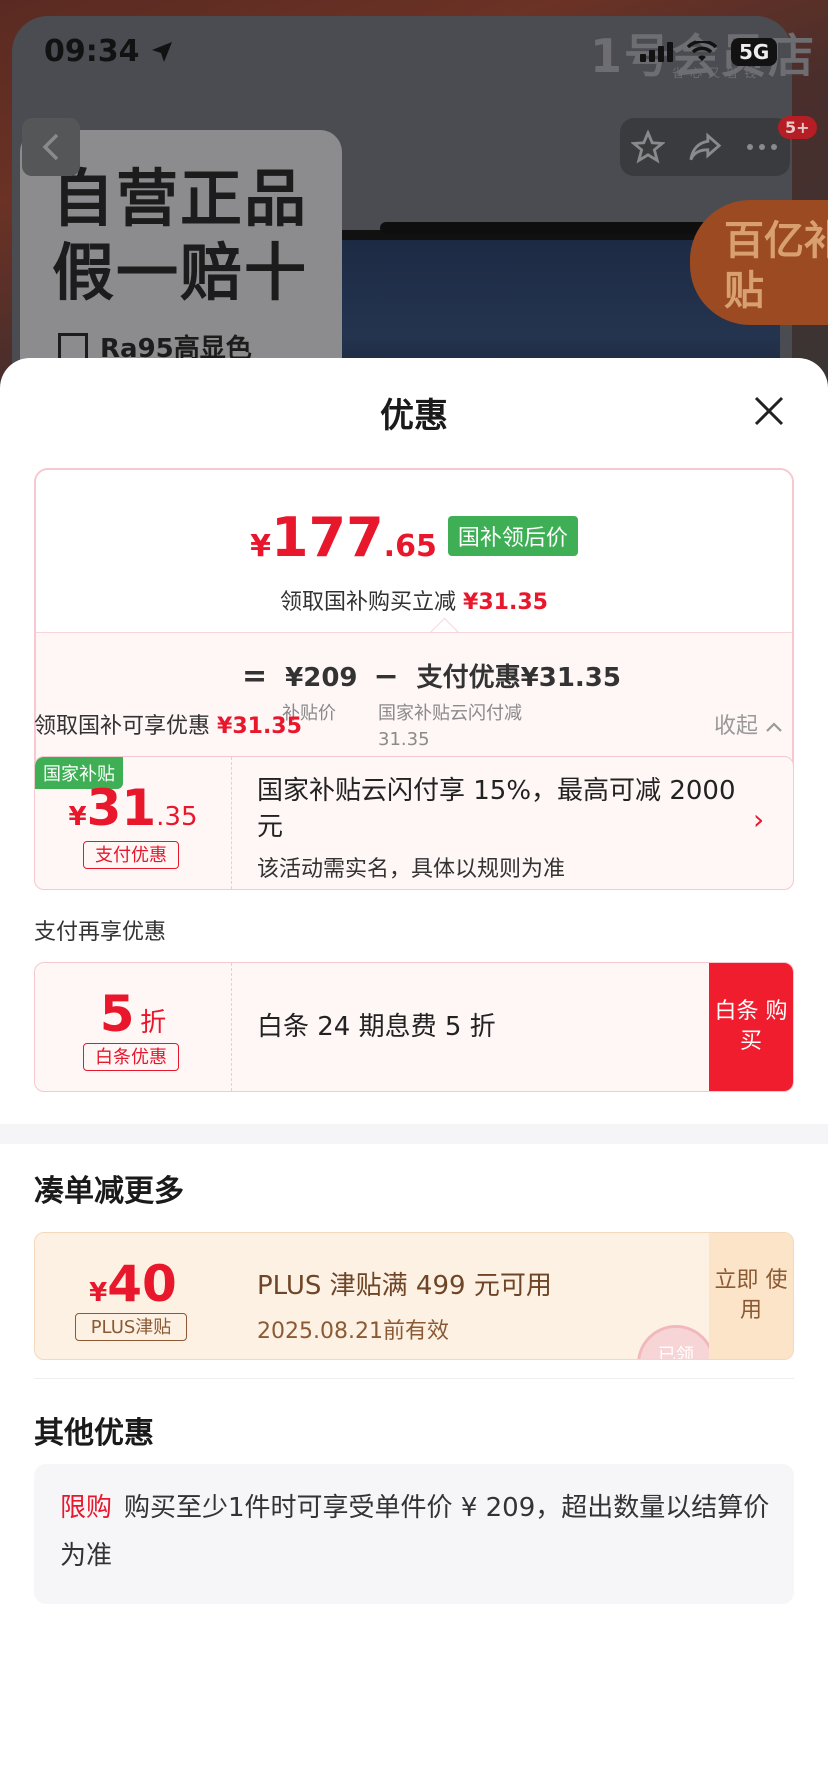  Describe the element at coordinates (259, 726) in the screenshot. I see `subsidy-row-amount: ¥31.35` at that location.